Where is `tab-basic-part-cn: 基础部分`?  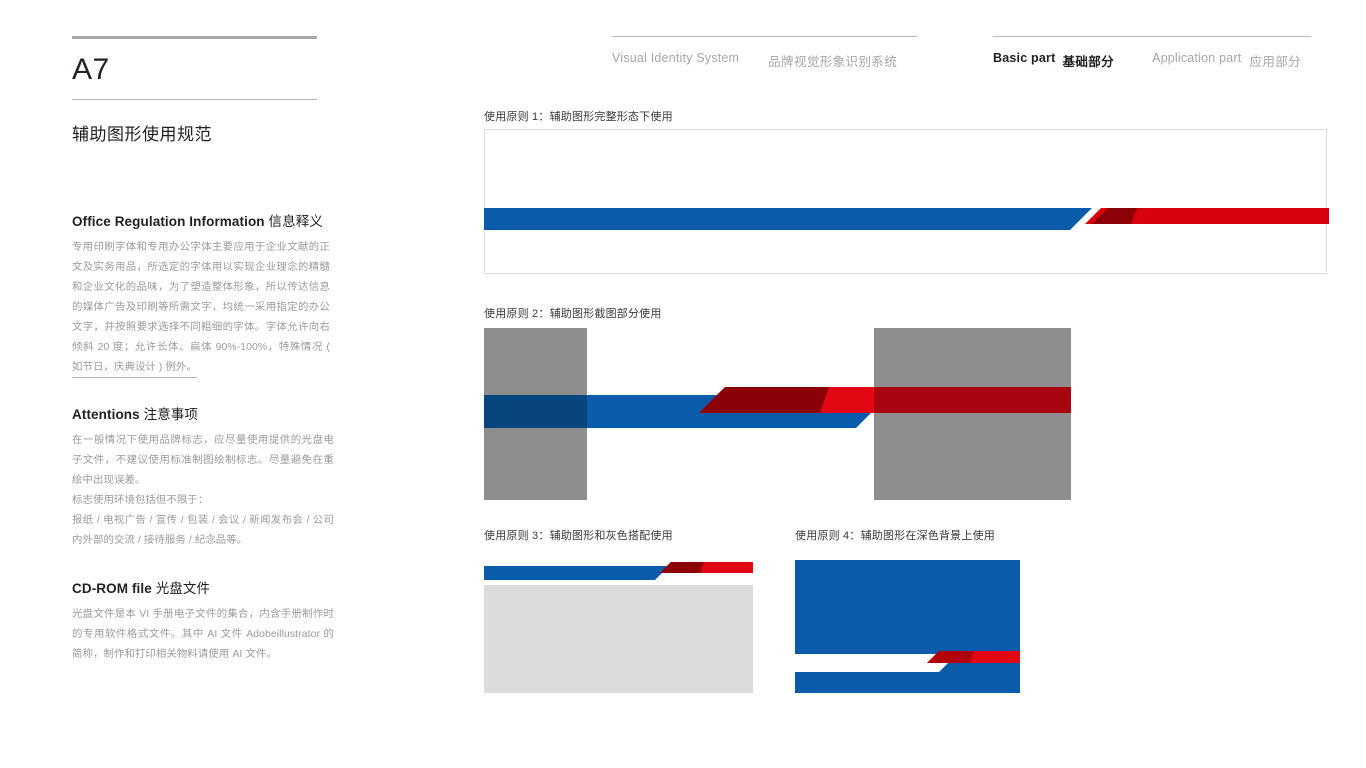
tab-basic-part-cn: 基础部分 is located at coordinates (1088, 60).